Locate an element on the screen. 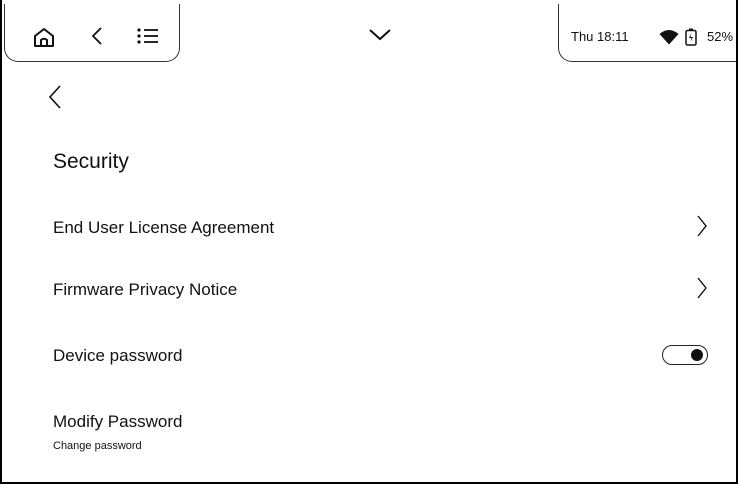 The image size is (738, 484). page-title: Security is located at coordinates (91, 161).